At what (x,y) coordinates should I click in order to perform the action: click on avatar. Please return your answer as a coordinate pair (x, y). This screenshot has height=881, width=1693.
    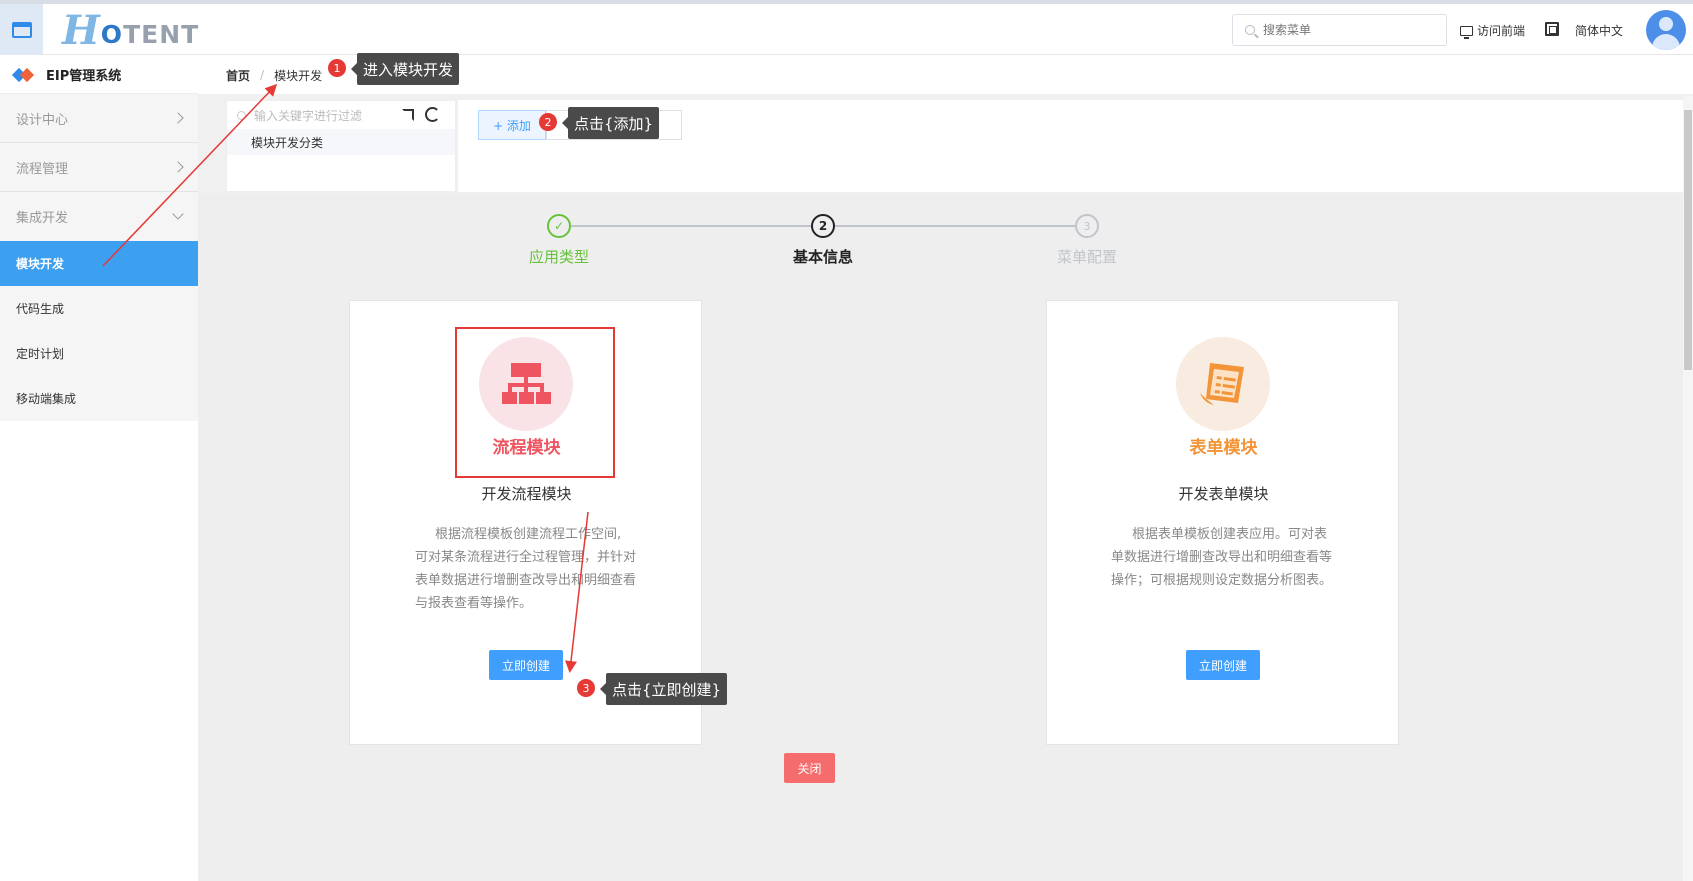
    Looking at the image, I should click on (1666, 30).